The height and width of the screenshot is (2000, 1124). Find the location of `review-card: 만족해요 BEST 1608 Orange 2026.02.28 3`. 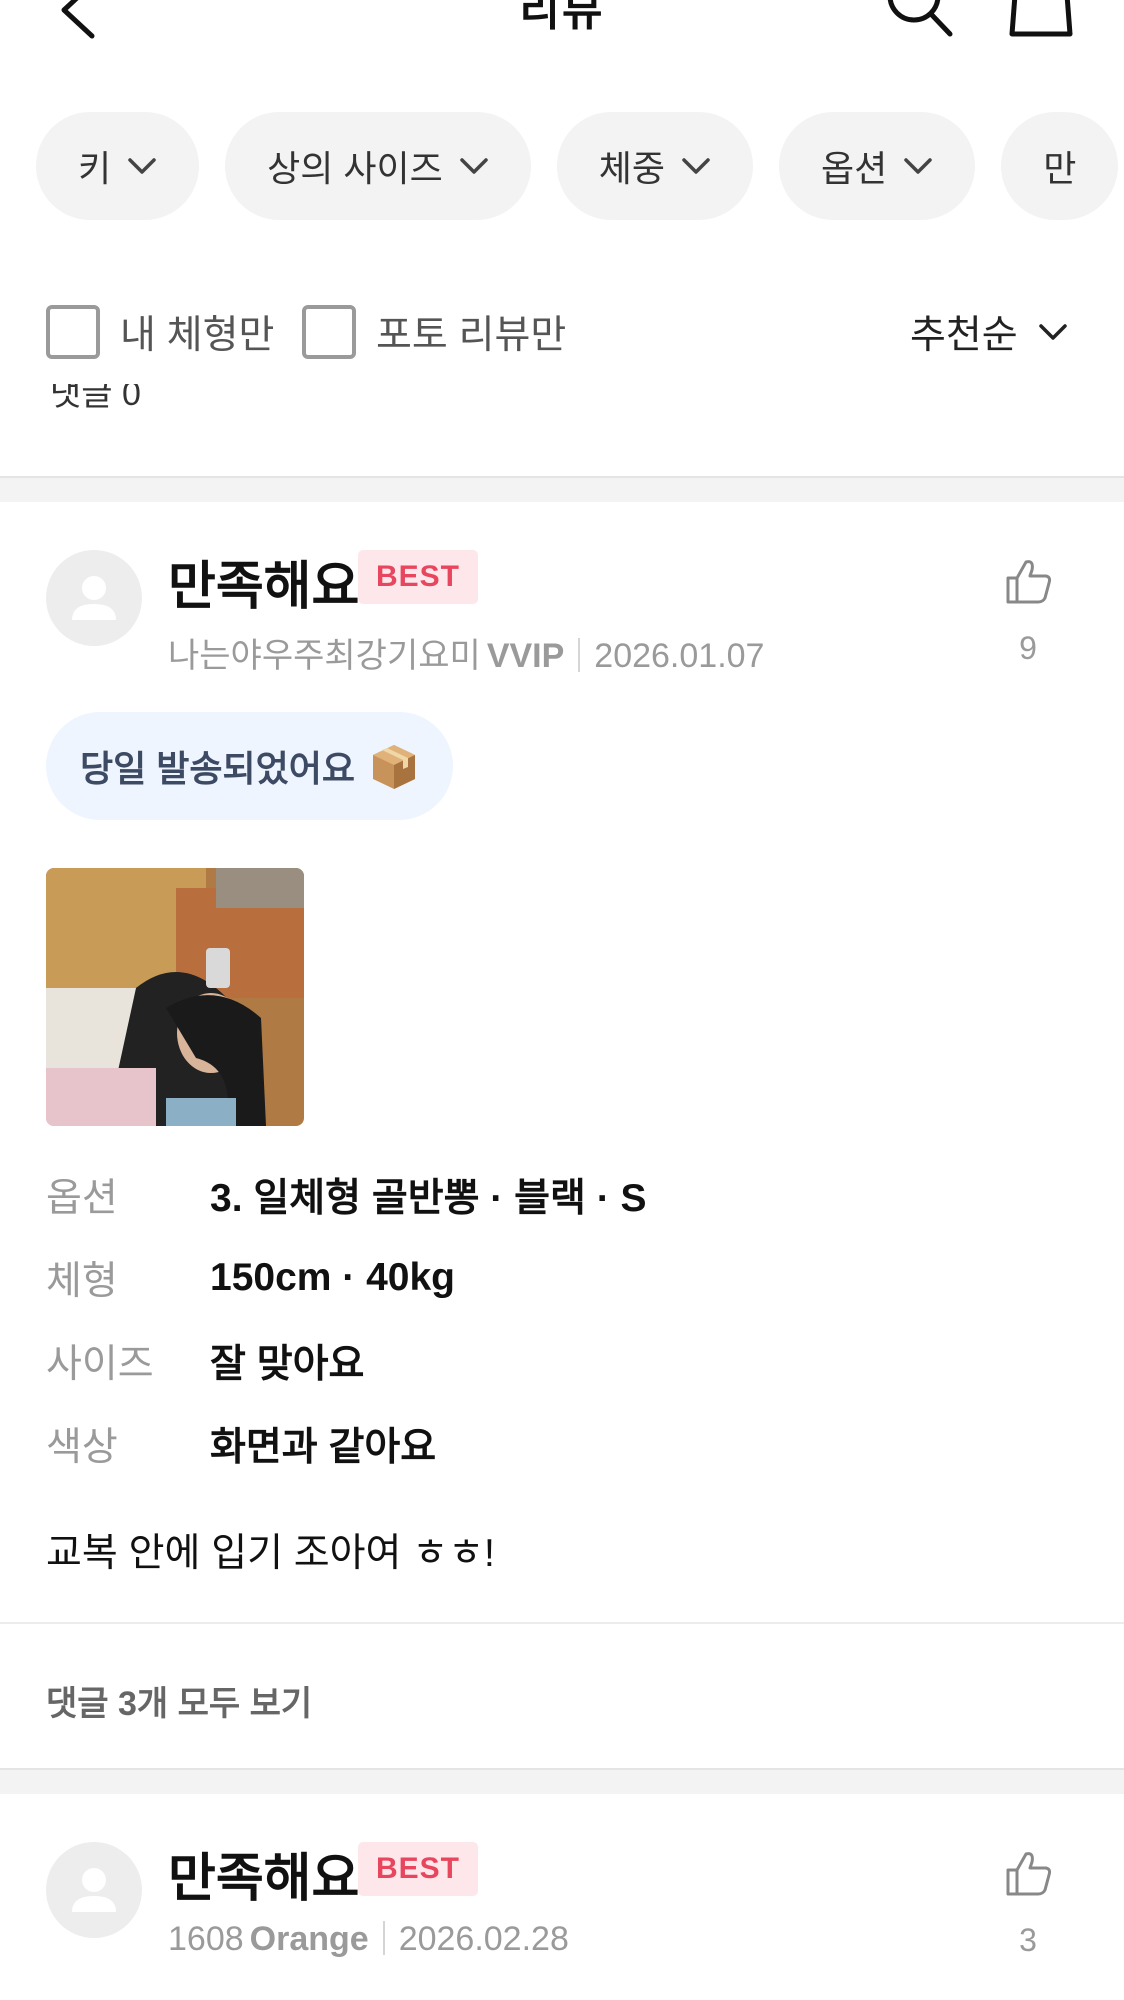

review-card: 만족해요 BEST 1608 Orange 2026.02.28 3 is located at coordinates (562, 1897).